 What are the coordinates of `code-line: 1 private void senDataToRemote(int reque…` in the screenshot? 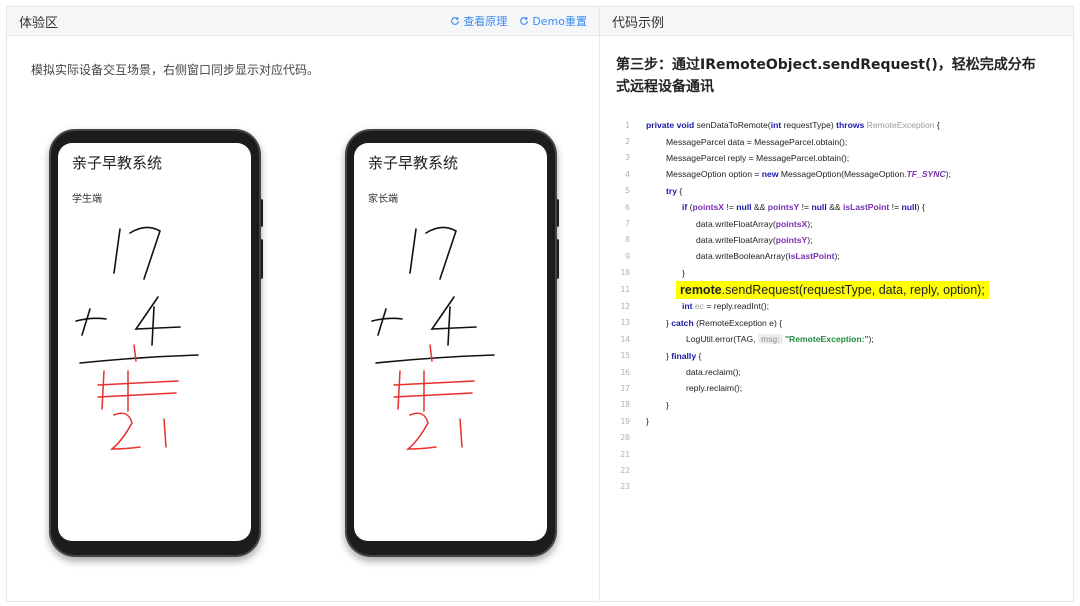 It's located at (841, 125).